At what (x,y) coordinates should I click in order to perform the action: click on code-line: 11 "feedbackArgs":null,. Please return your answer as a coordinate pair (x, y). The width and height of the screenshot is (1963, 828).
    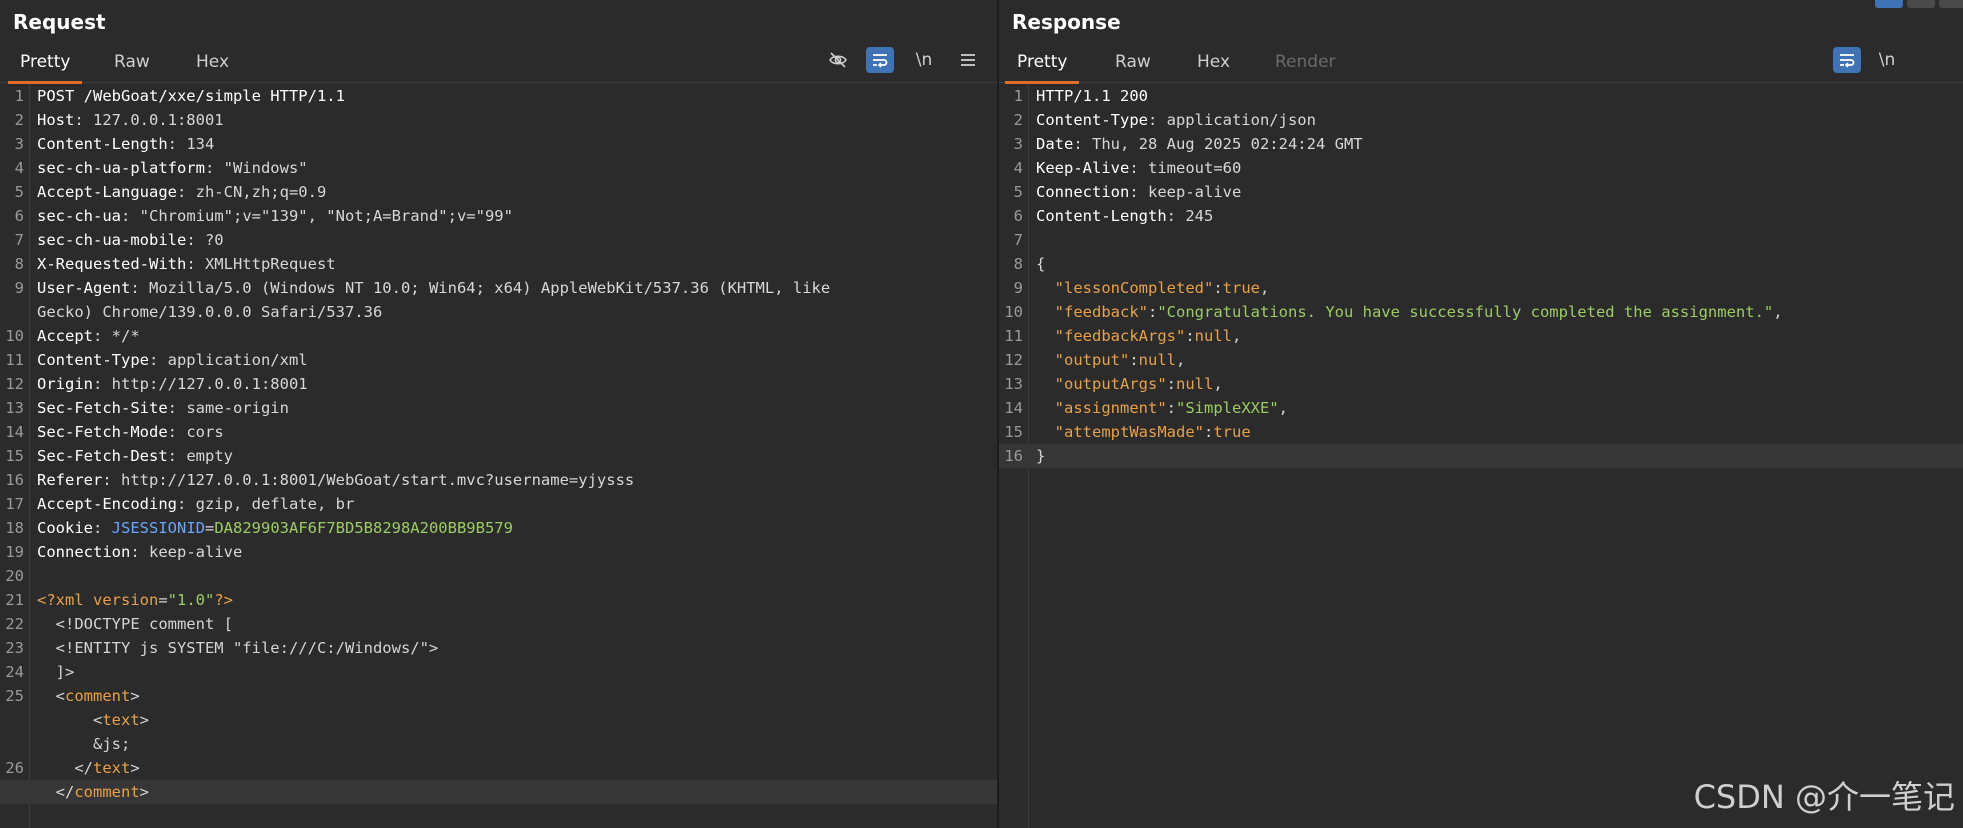
    Looking at the image, I should click on (1481, 336).